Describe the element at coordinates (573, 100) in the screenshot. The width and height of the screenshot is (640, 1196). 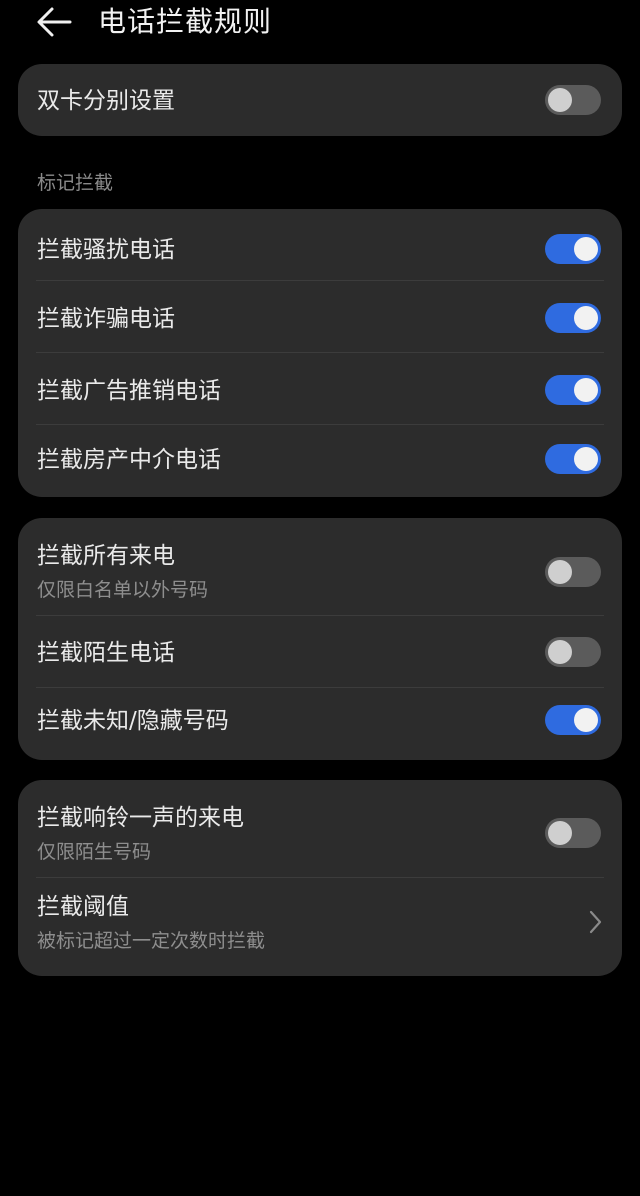
I see `dual-sim-toggle` at that location.